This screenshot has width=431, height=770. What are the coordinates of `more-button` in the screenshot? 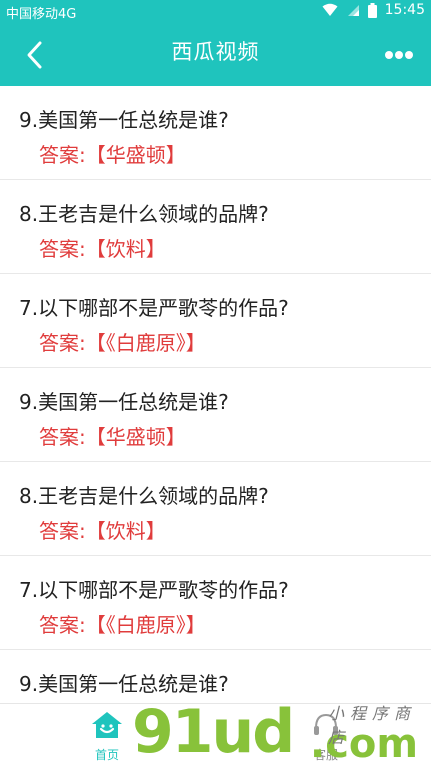 It's located at (399, 55).